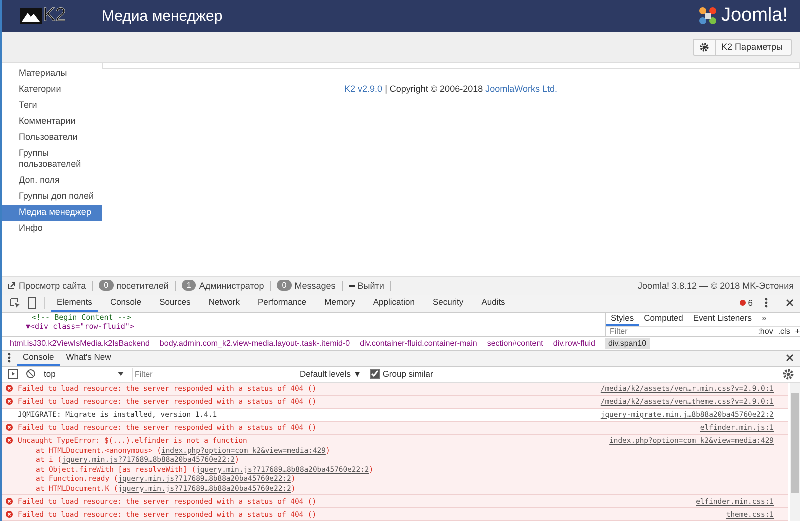 Image resolution: width=800 pixels, height=521 pixels. I want to click on devtools-tab: Memory, so click(340, 303).